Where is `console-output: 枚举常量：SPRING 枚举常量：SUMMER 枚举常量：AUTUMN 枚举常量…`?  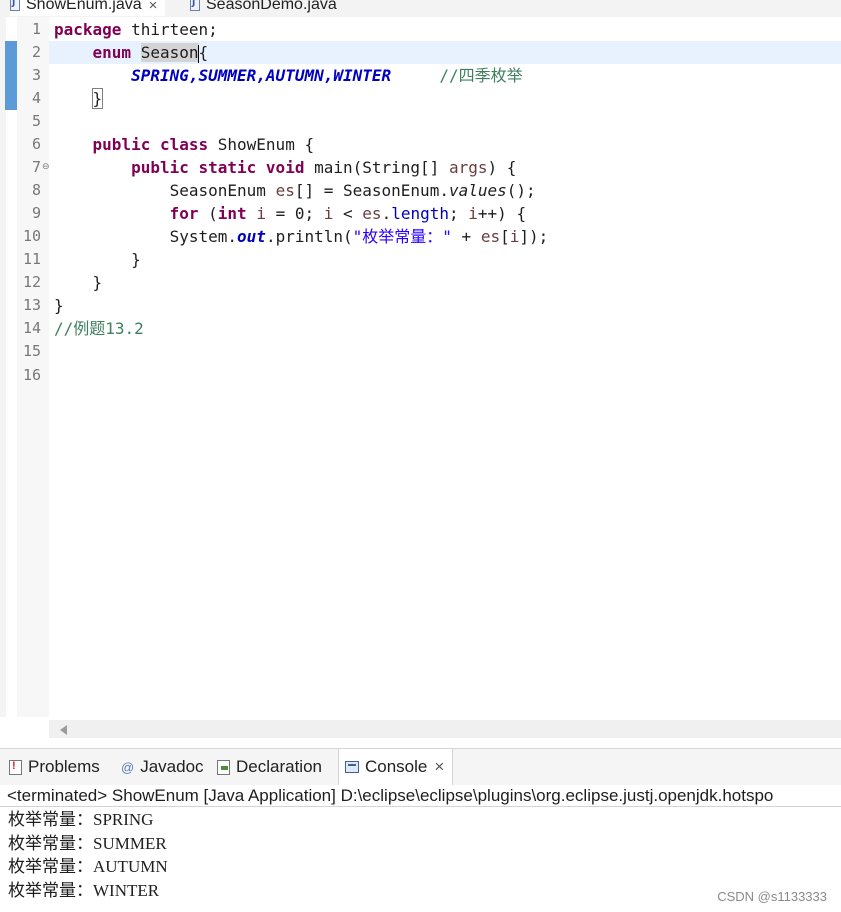
console-output: 枚举常量：SPRING 枚举常量：SUMMER 枚举常量：AUTUMN 枚举常量… is located at coordinates (424, 855).